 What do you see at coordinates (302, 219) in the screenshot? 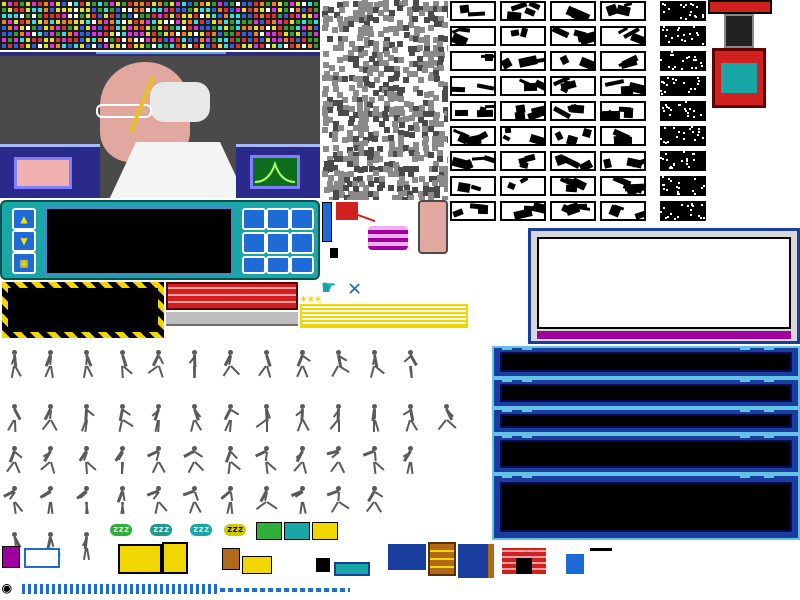
I see `control-button-c` at bounding box center [302, 219].